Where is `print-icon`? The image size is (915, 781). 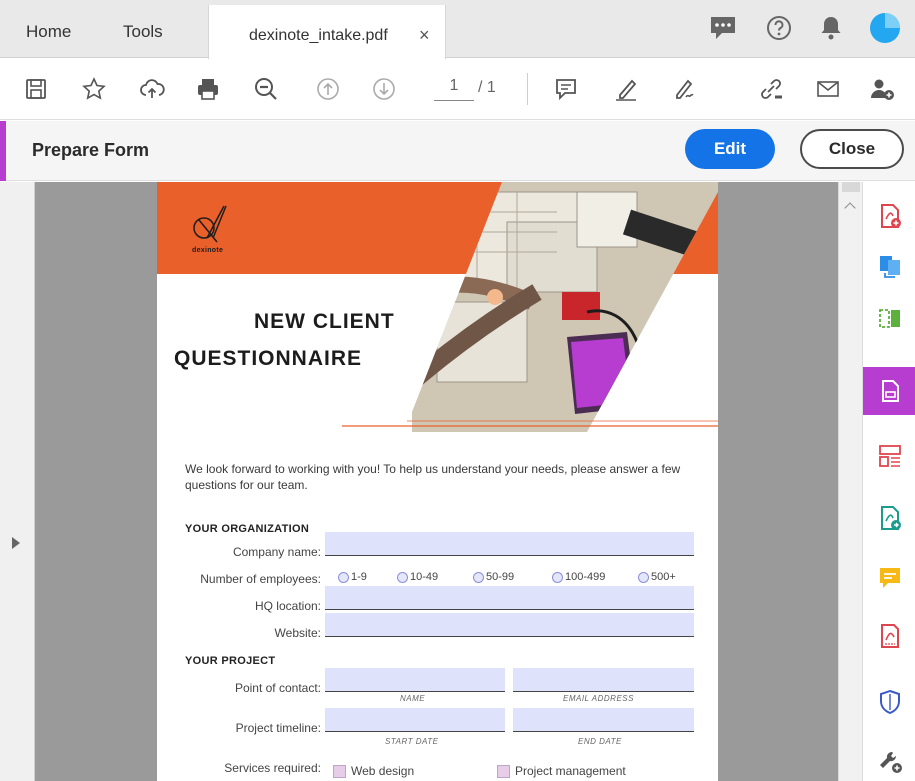 print-icon is located at coordinates (208, 89).